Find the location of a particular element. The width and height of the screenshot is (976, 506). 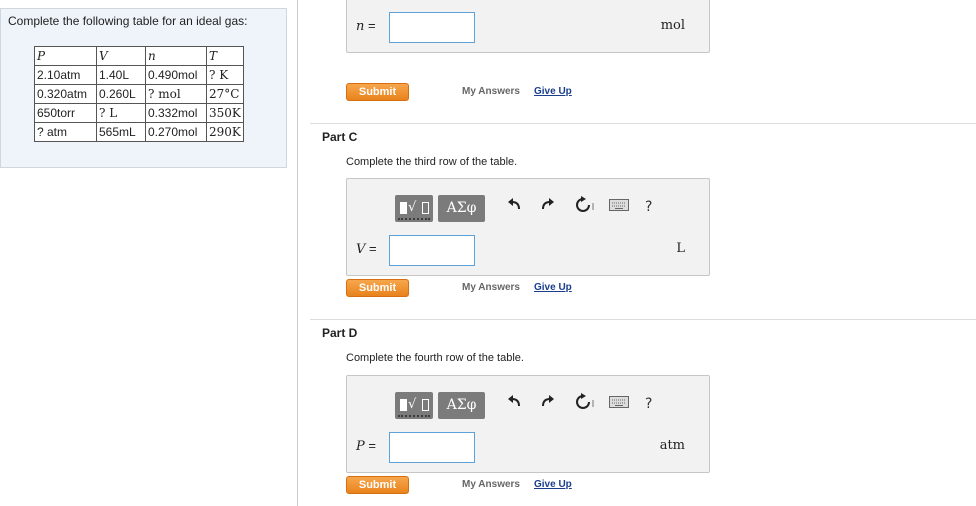

table-row: 2.10atm 1.40L 0.490mol ? K is located at coordinates (139, 75).